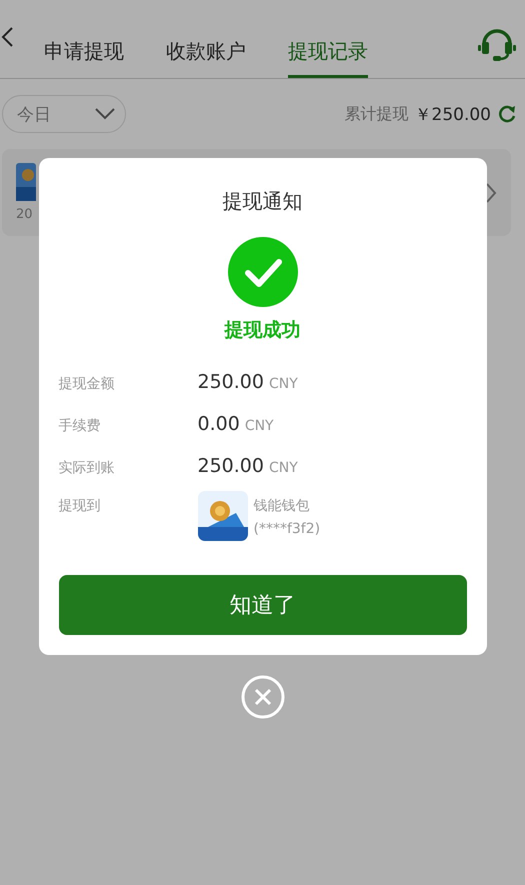 This screenshot has height=885, width=525. What do you see at coordinates (80, 426) in the screenshot?
I see `field-label: 手续费` at bounding box center [80, 426].